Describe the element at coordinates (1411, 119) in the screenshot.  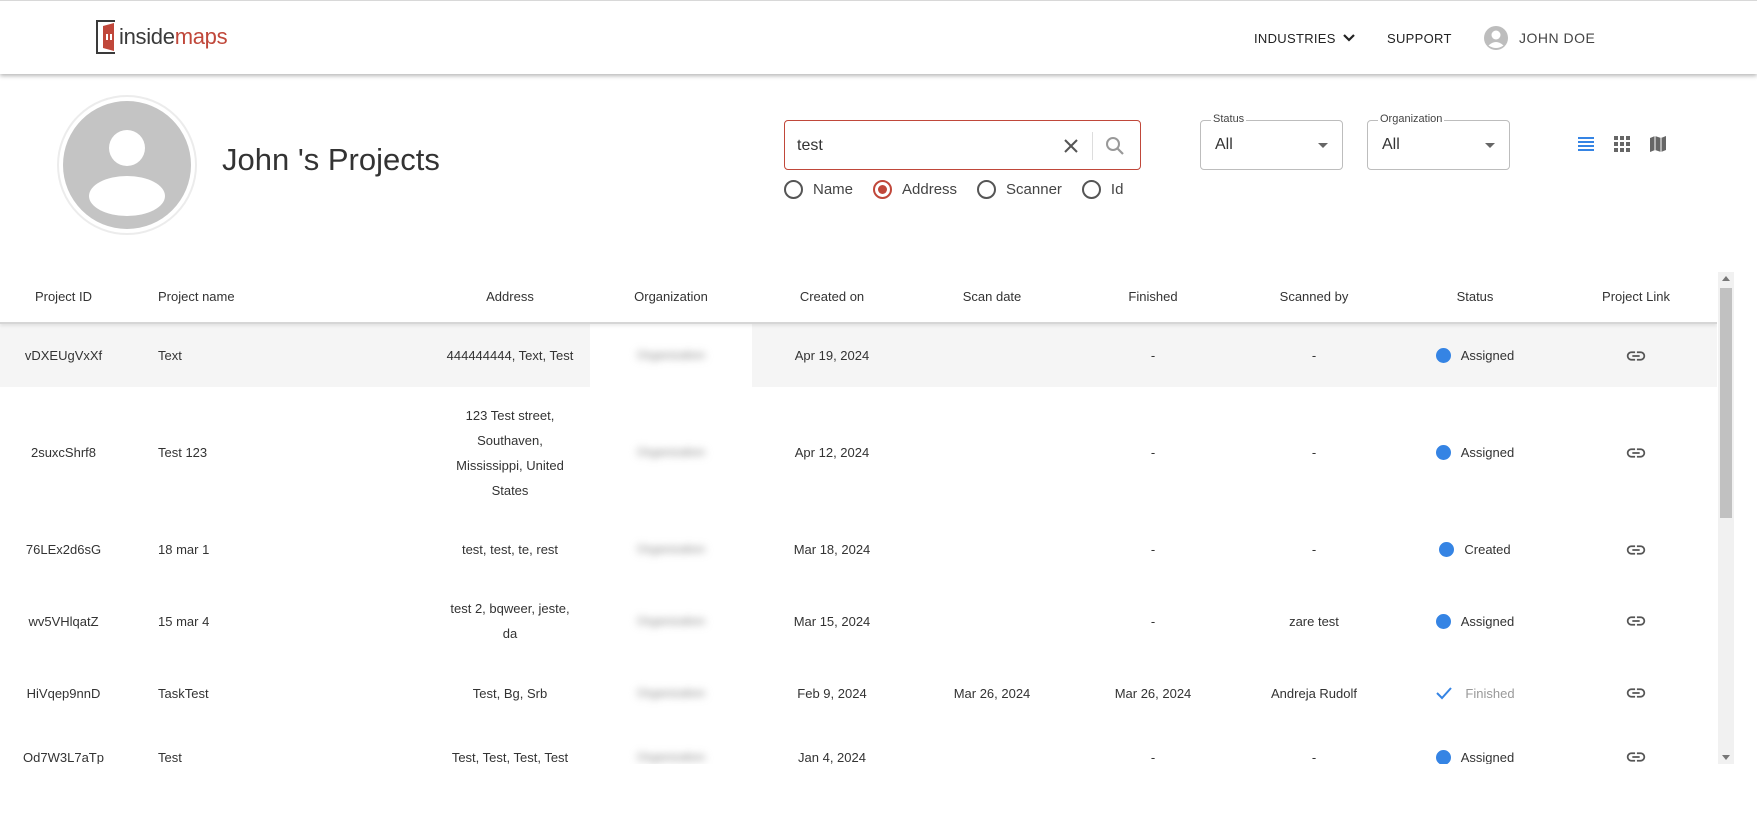
I see `organization-filter-label: Organization` at that location.